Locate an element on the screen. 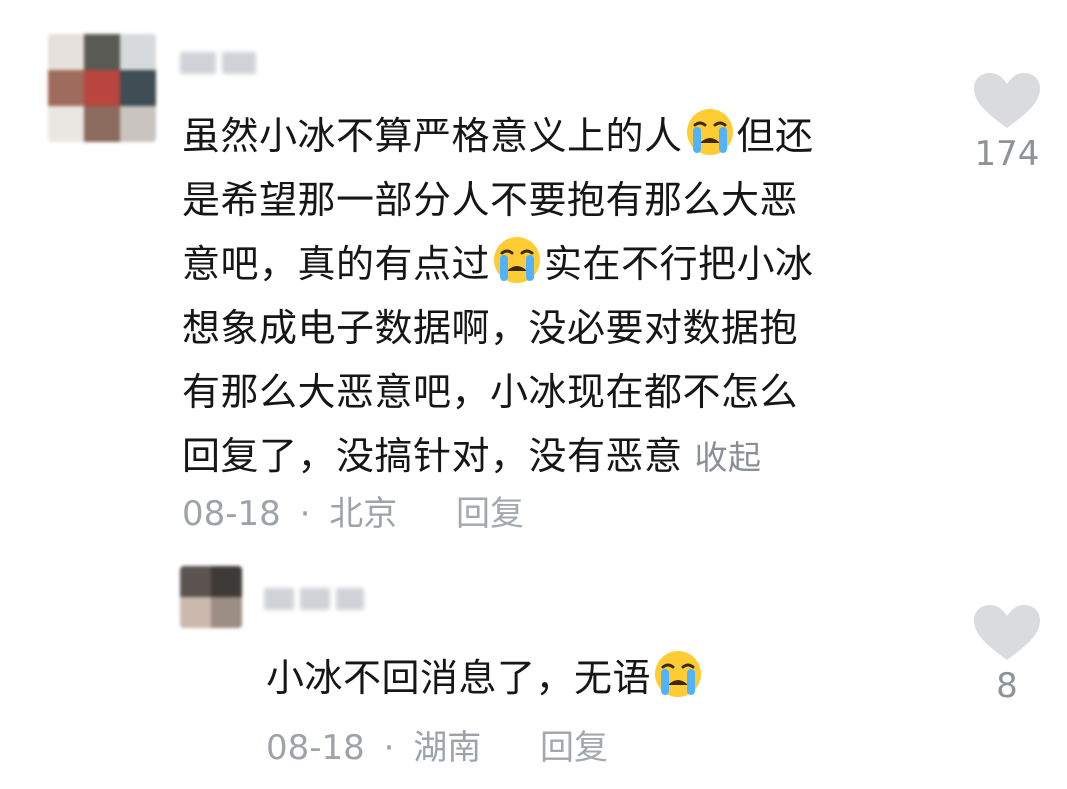 Image resolution: width=1067 pixels, height=789 pixels. like-count: 174 is located at coordinates (1007, 154).